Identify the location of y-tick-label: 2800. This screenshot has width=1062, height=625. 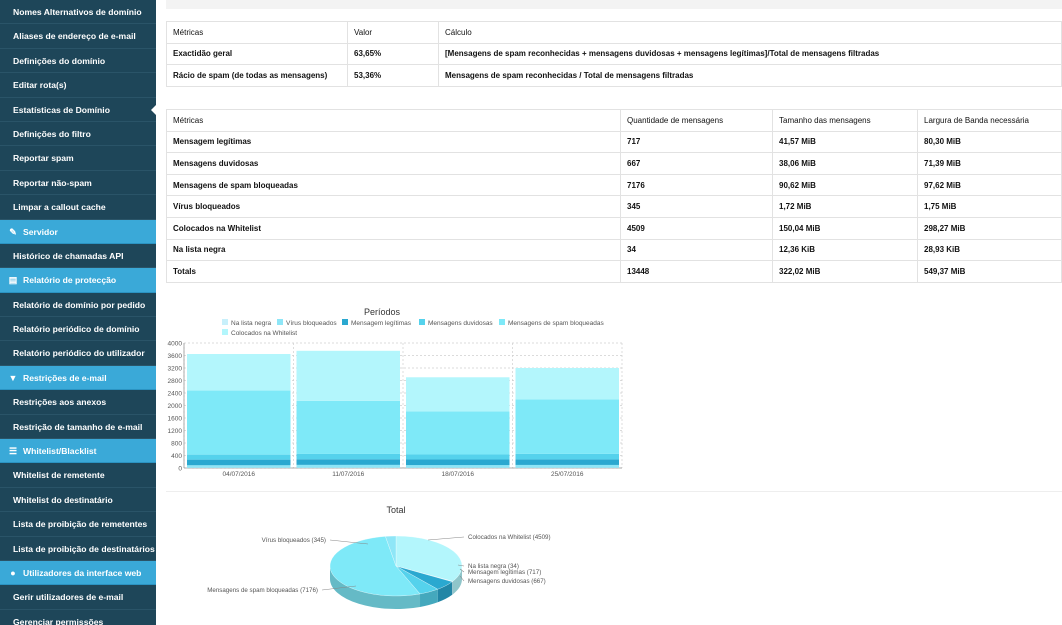
(175, 381).